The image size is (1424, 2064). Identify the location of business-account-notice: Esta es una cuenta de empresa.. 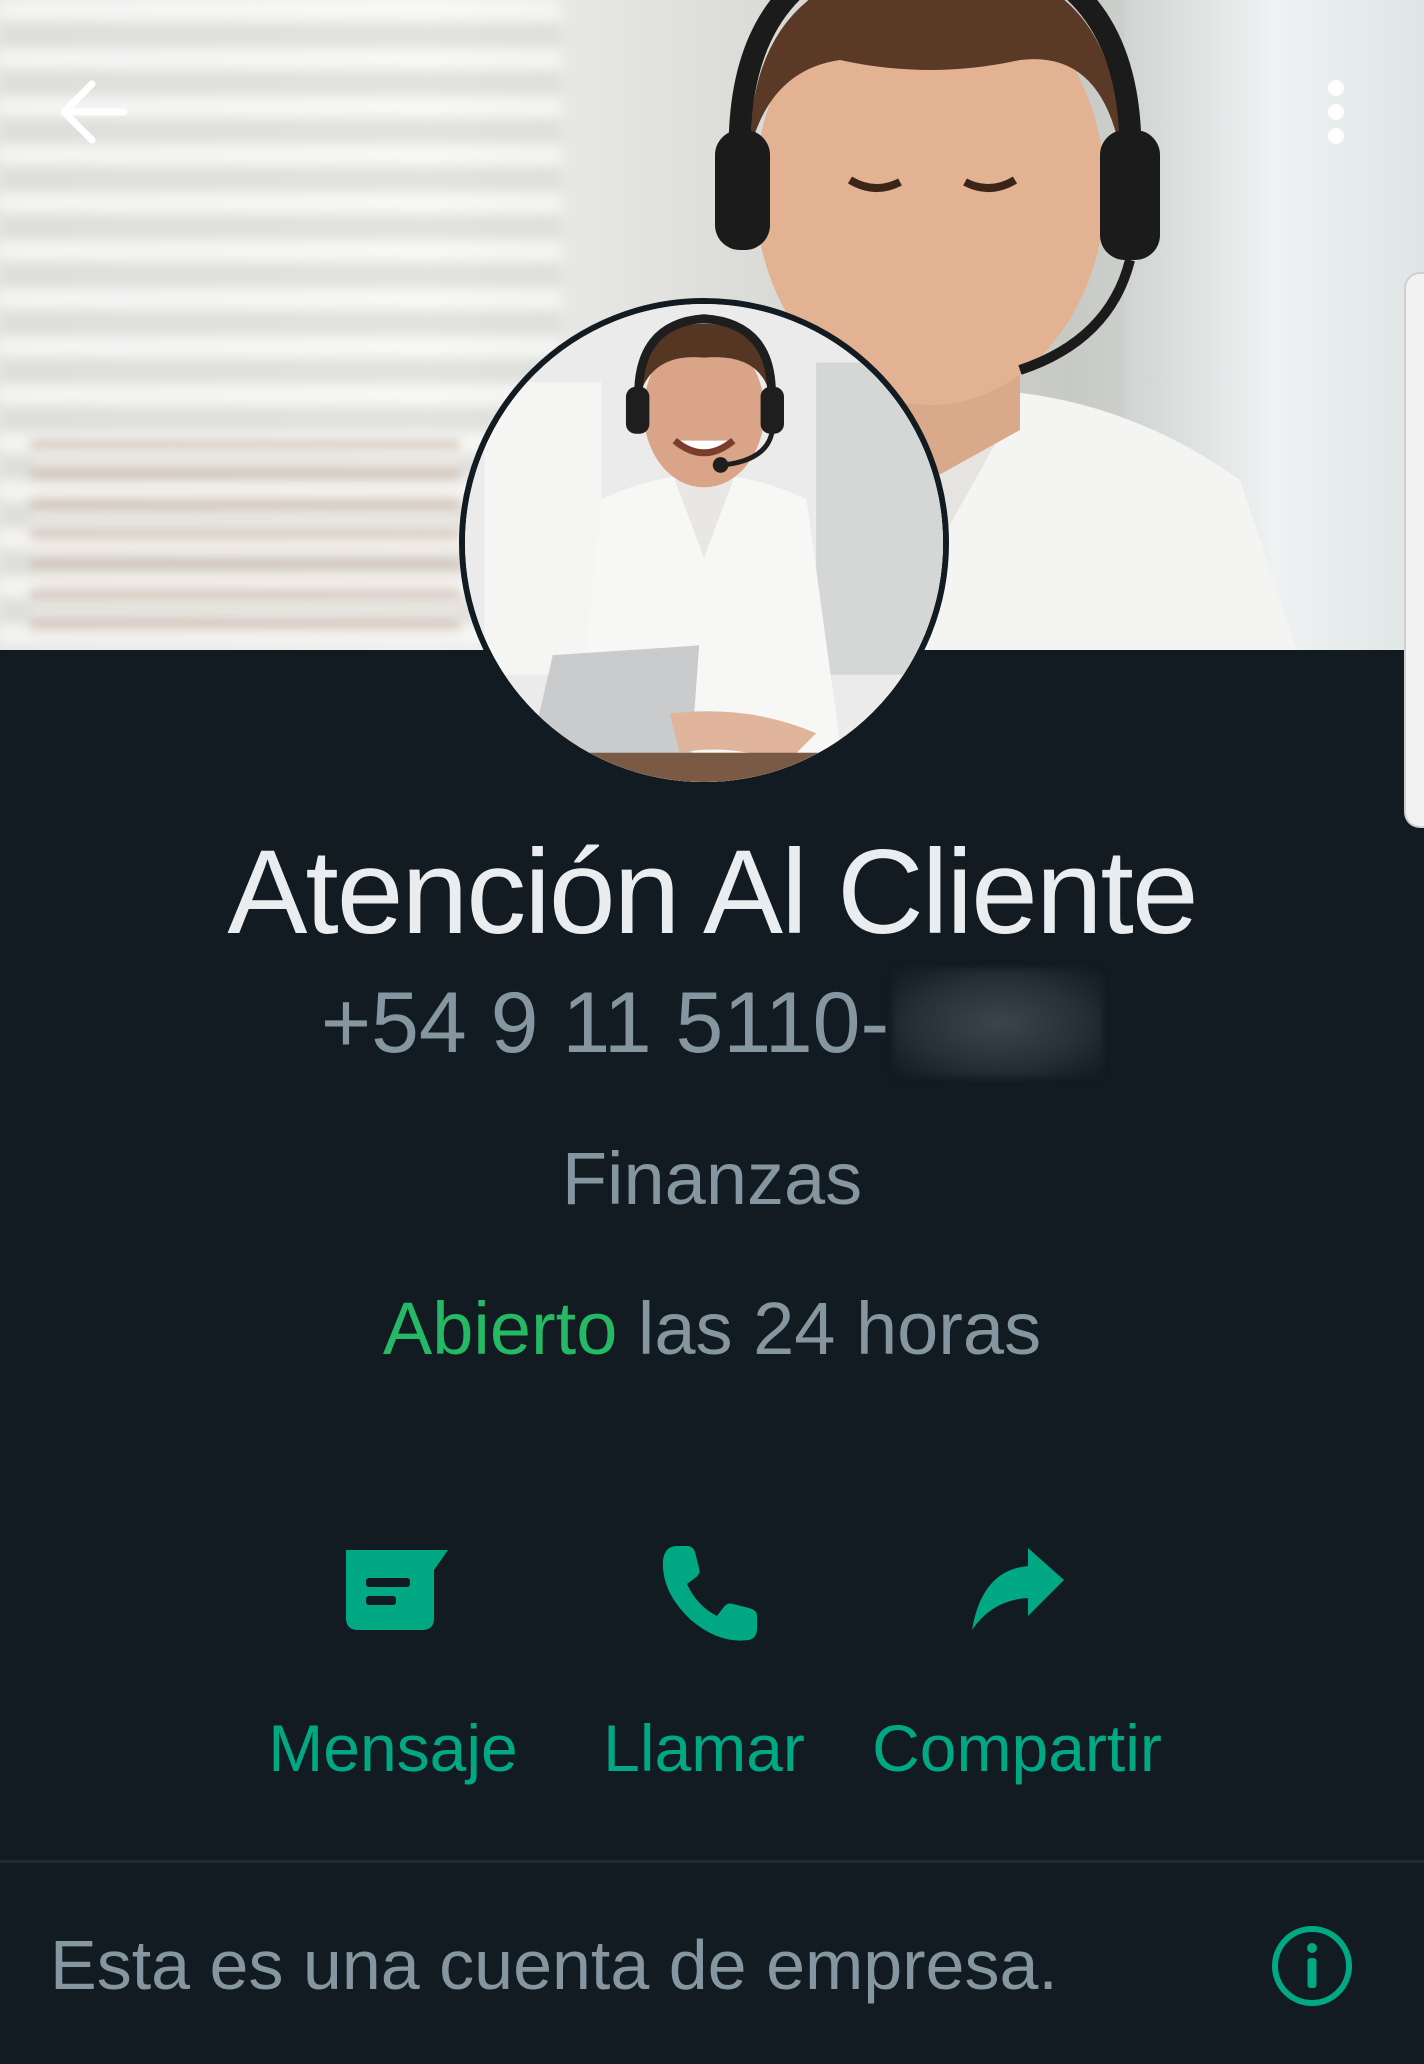
(554, 1965).